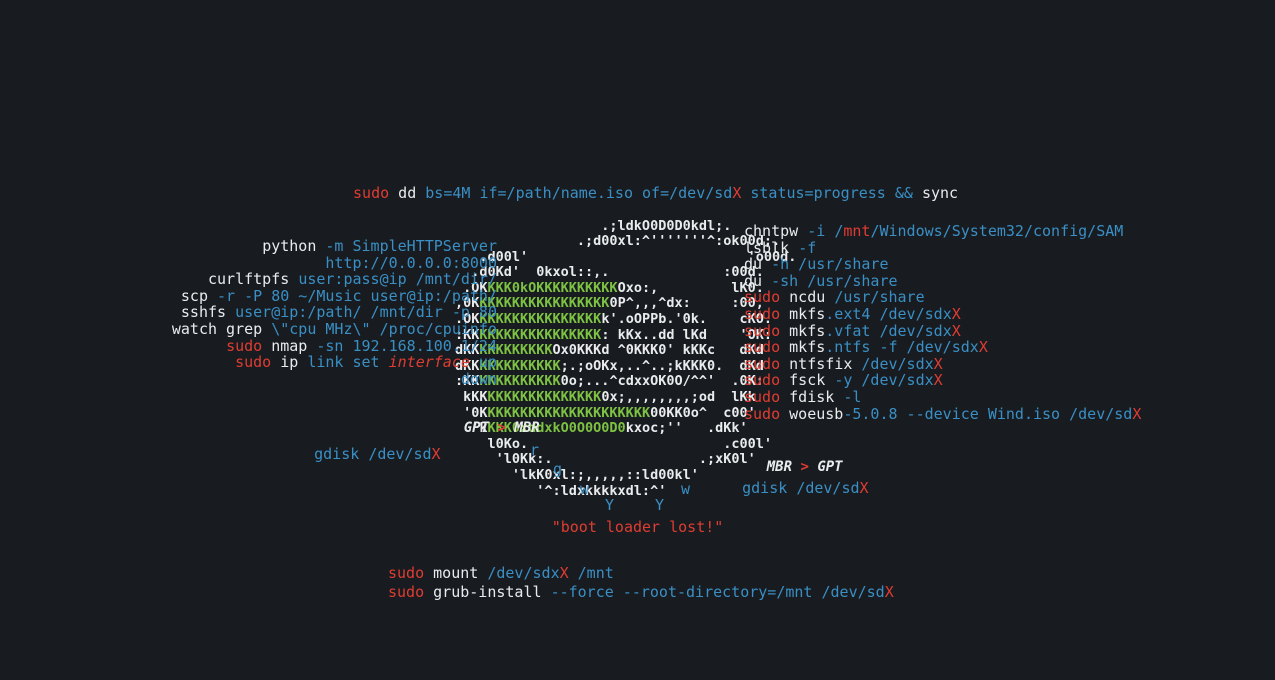 The image size is (1275, 680). Describe the element at coordinates (221, 328) in the screenshot. I see `watch-grep-seg-0: watch grep` at that location.